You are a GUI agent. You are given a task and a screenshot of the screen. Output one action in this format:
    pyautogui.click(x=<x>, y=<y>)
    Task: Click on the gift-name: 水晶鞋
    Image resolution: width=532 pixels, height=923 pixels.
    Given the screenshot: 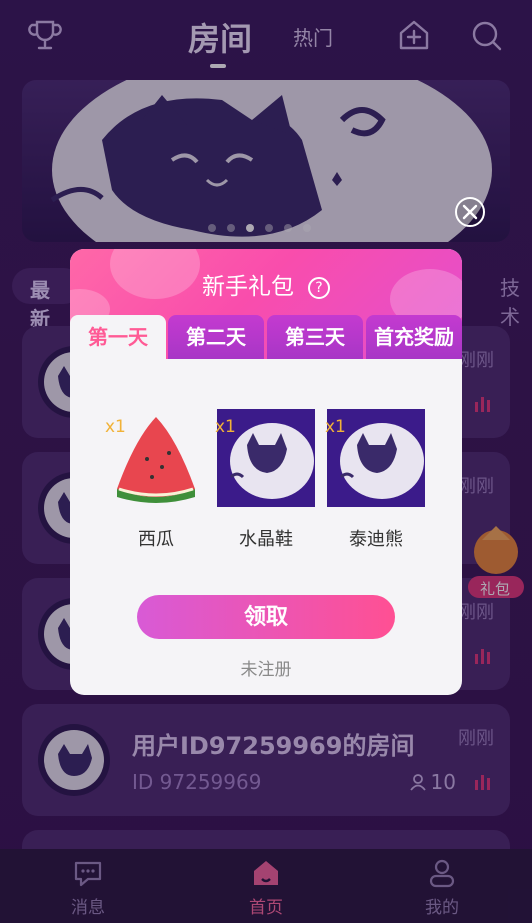 What is the action you would take?
    pyautogui.click(x=266, y=539)
    